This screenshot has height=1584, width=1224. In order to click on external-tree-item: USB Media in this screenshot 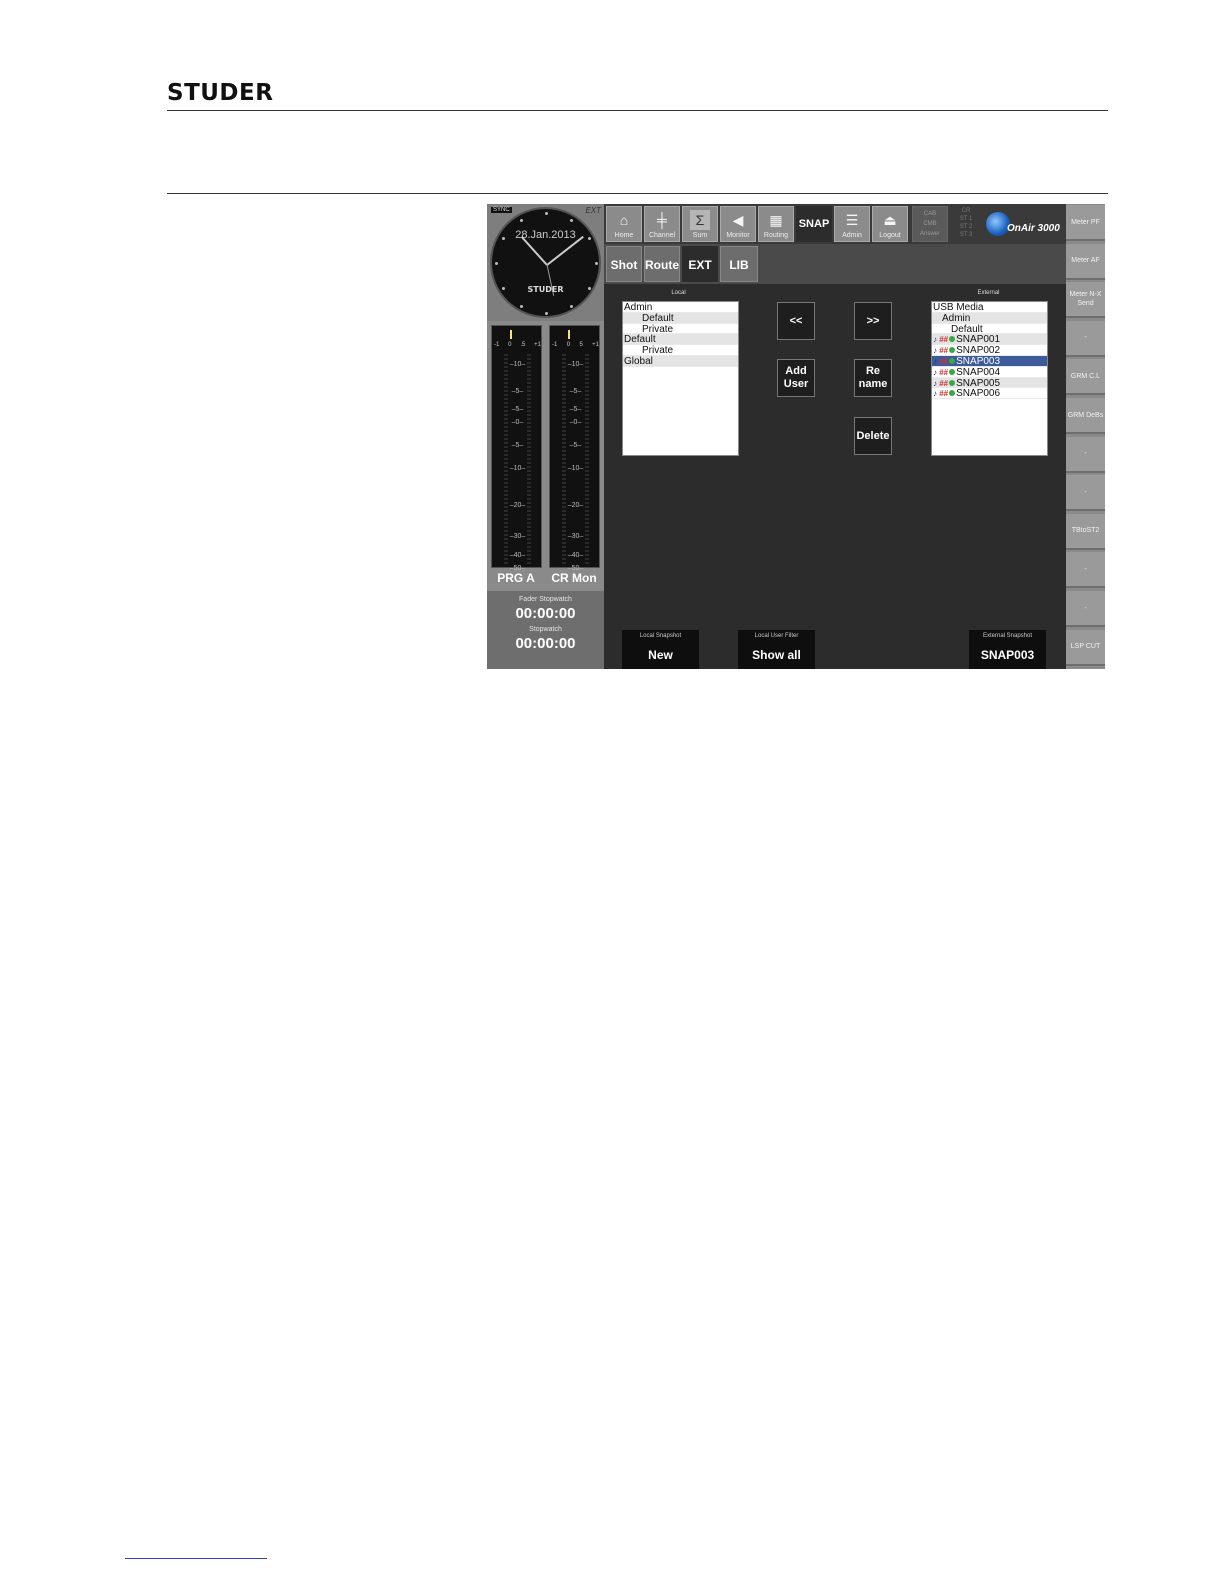, I will do `click(989, 307)`.